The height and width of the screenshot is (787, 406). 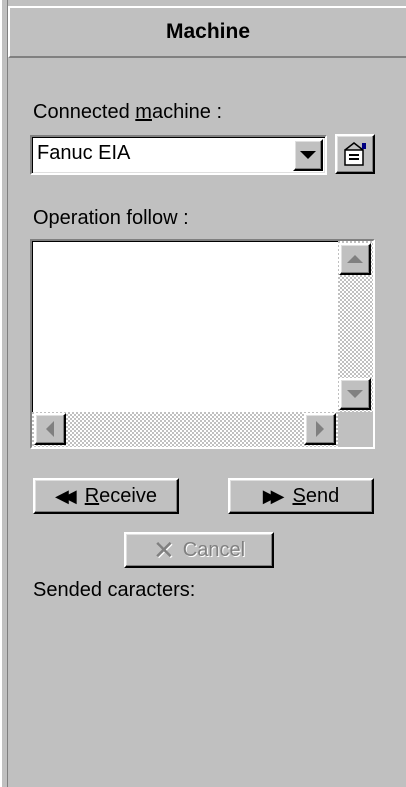 What do you see at coordinates (111, 218) in the screenshot?
I see `operation-follow-label: Operation follow :` at bounding box center [111, 218].